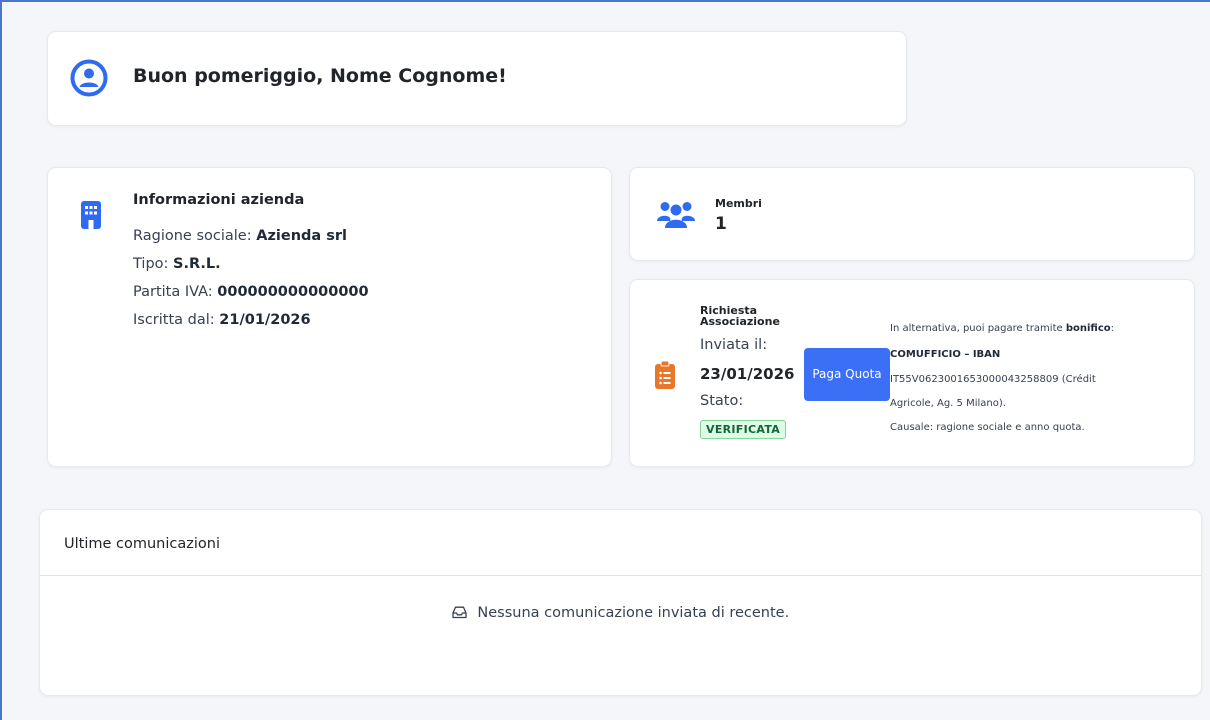  Describe the element at coordinates (1112, 328) in the screenshot. I see `payment-note-colon: :` at that location.